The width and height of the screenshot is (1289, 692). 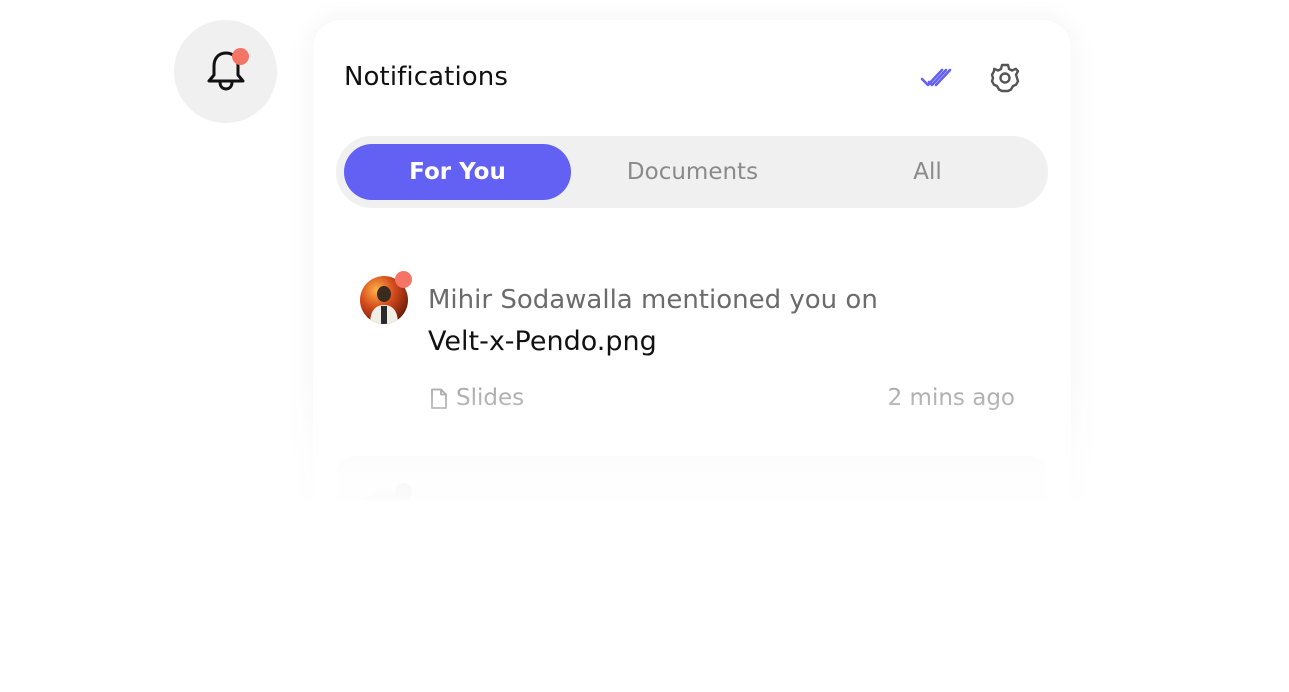 I want to click on double-check-icon, so click(x=938, y=78).